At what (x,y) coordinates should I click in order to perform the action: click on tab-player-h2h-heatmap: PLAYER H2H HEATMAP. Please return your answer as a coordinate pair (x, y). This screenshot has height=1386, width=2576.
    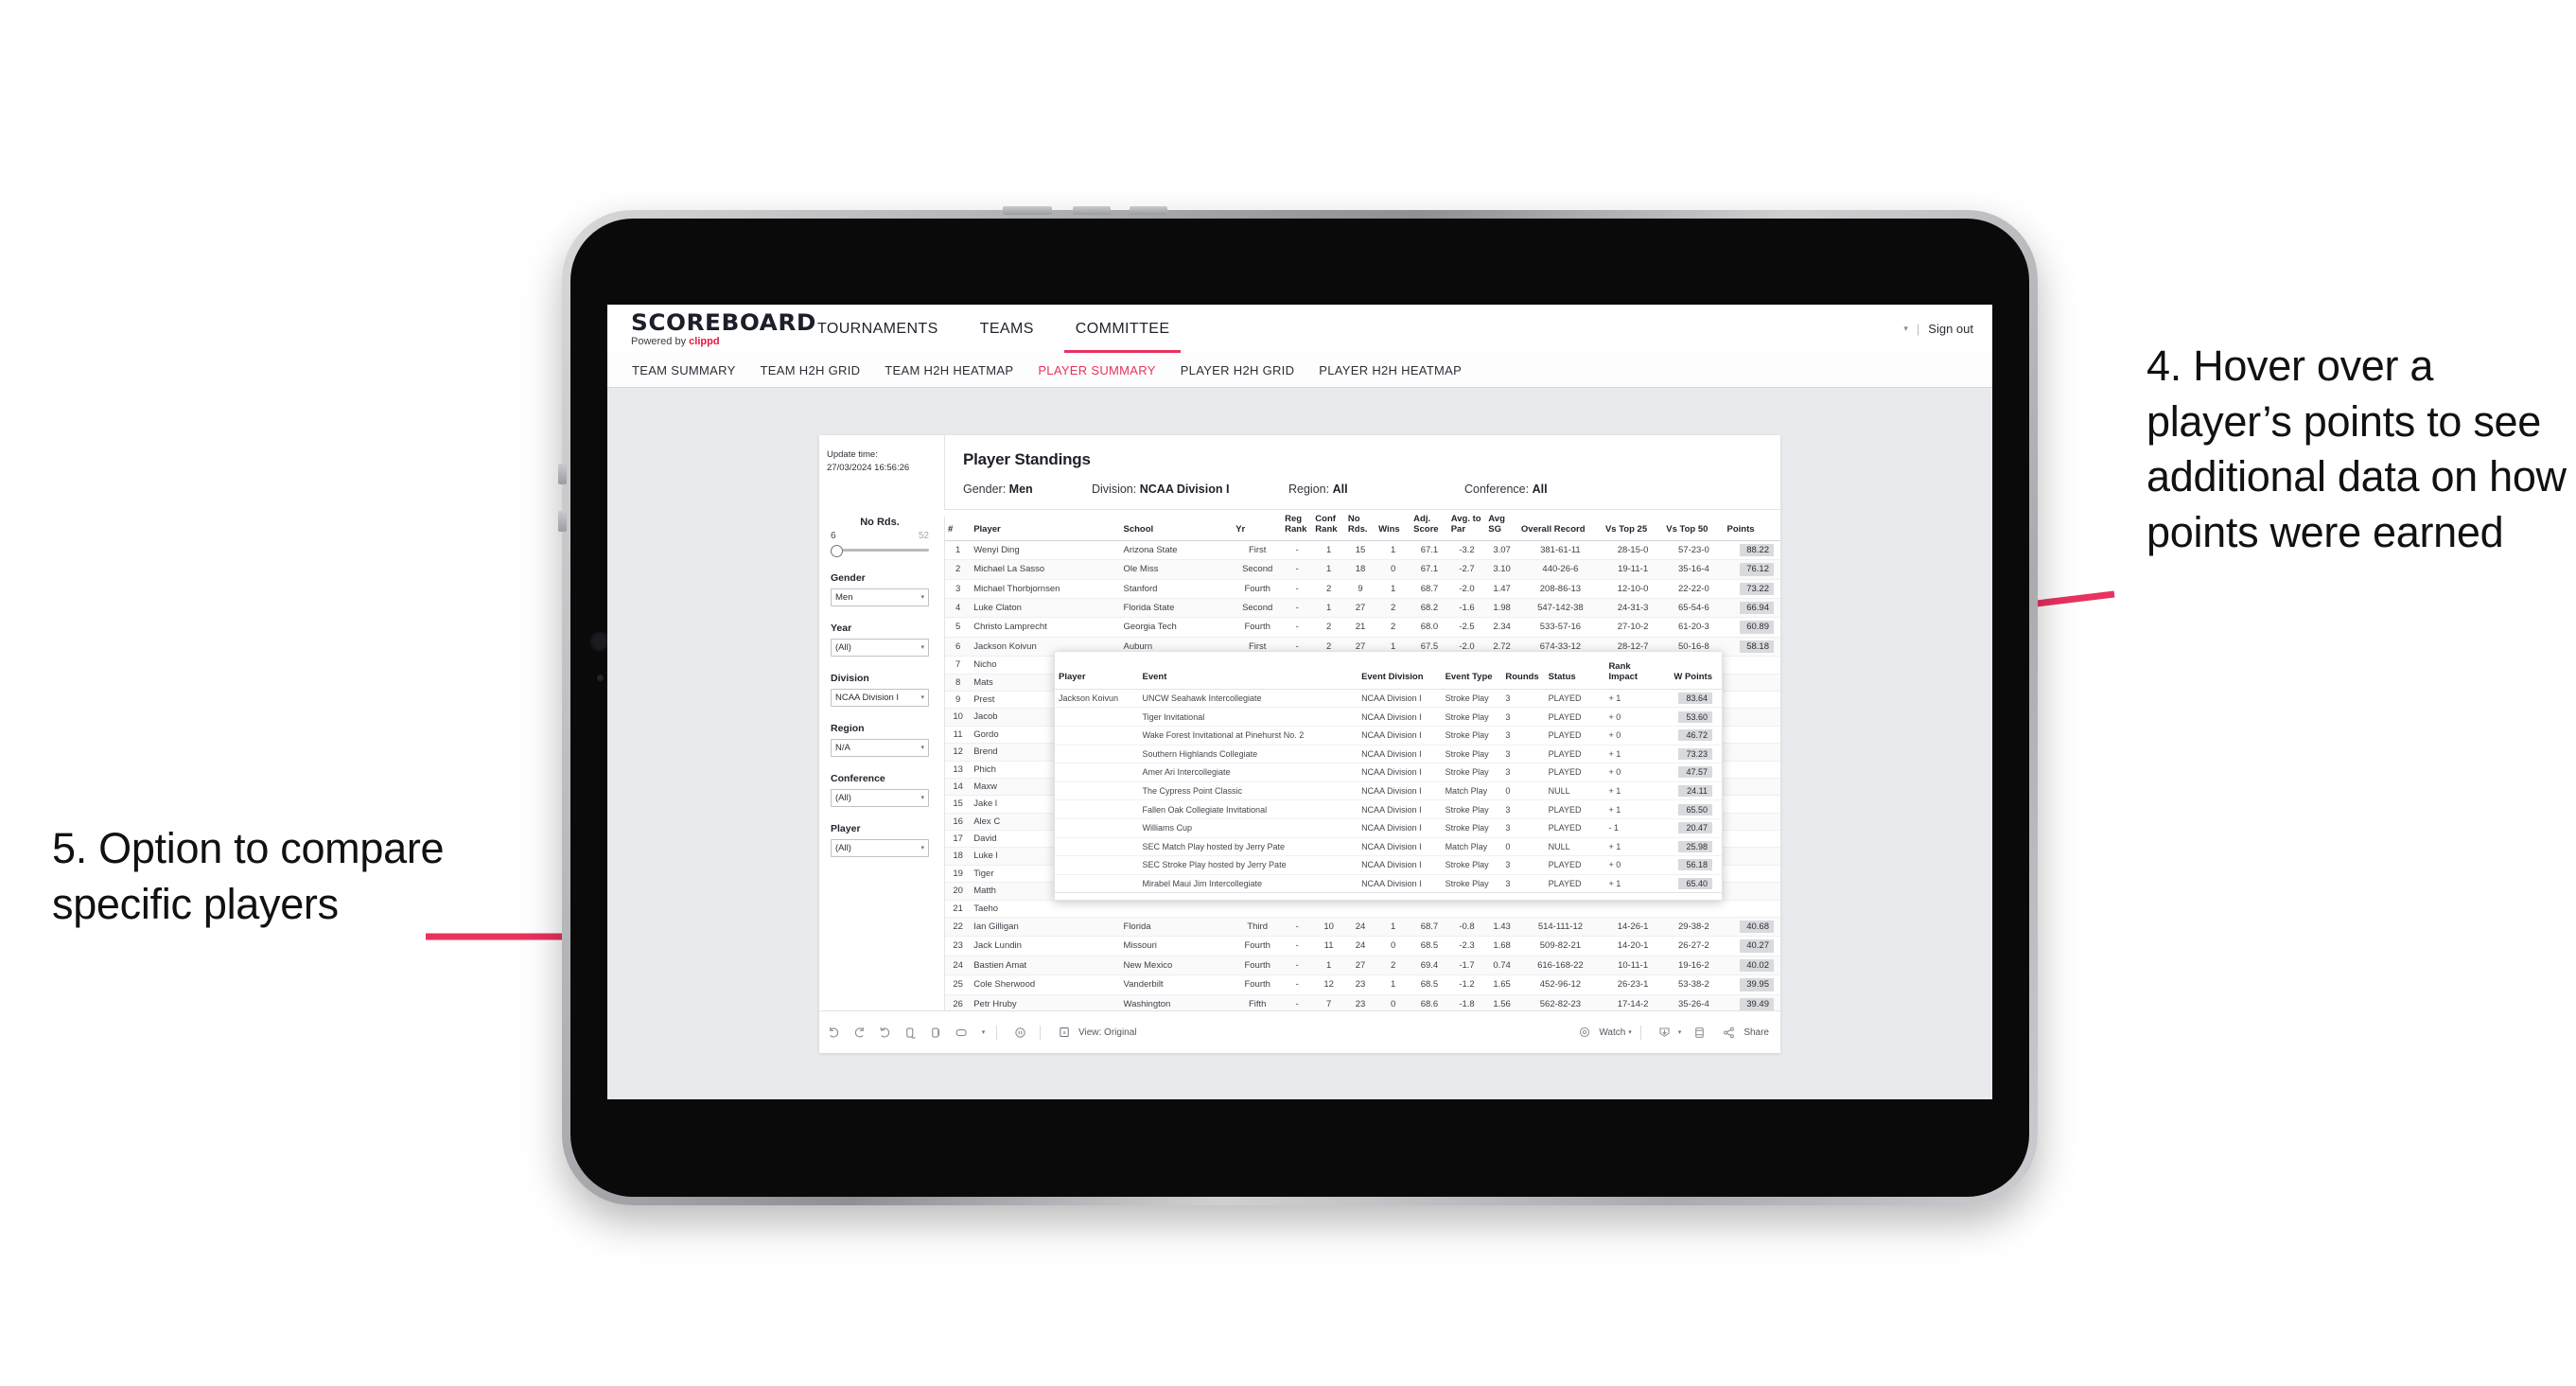
    Looking at the image, I should click on (1390, 370).